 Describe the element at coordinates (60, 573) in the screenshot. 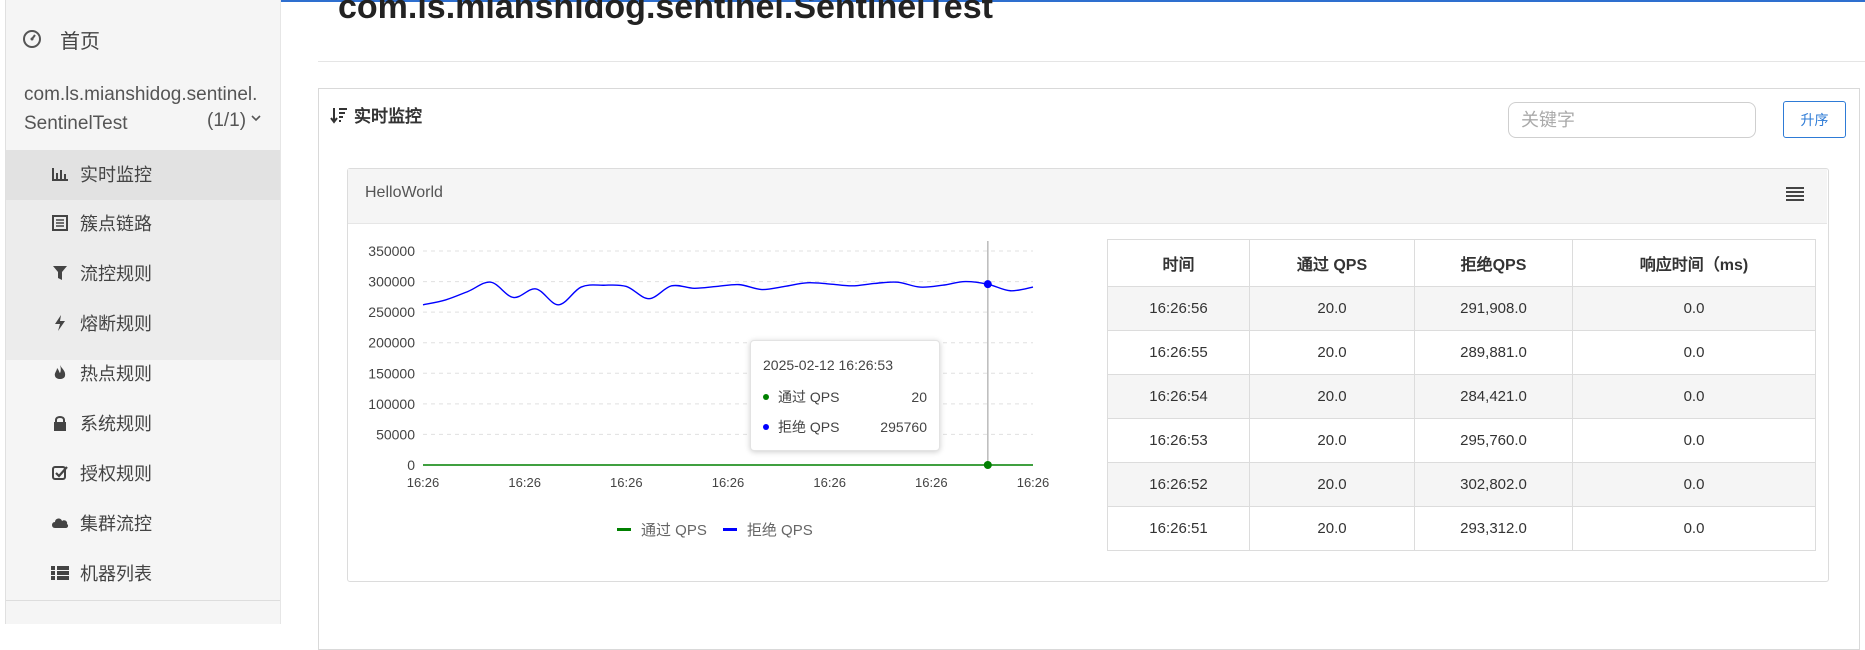

I see `th-list-icon` at that location.